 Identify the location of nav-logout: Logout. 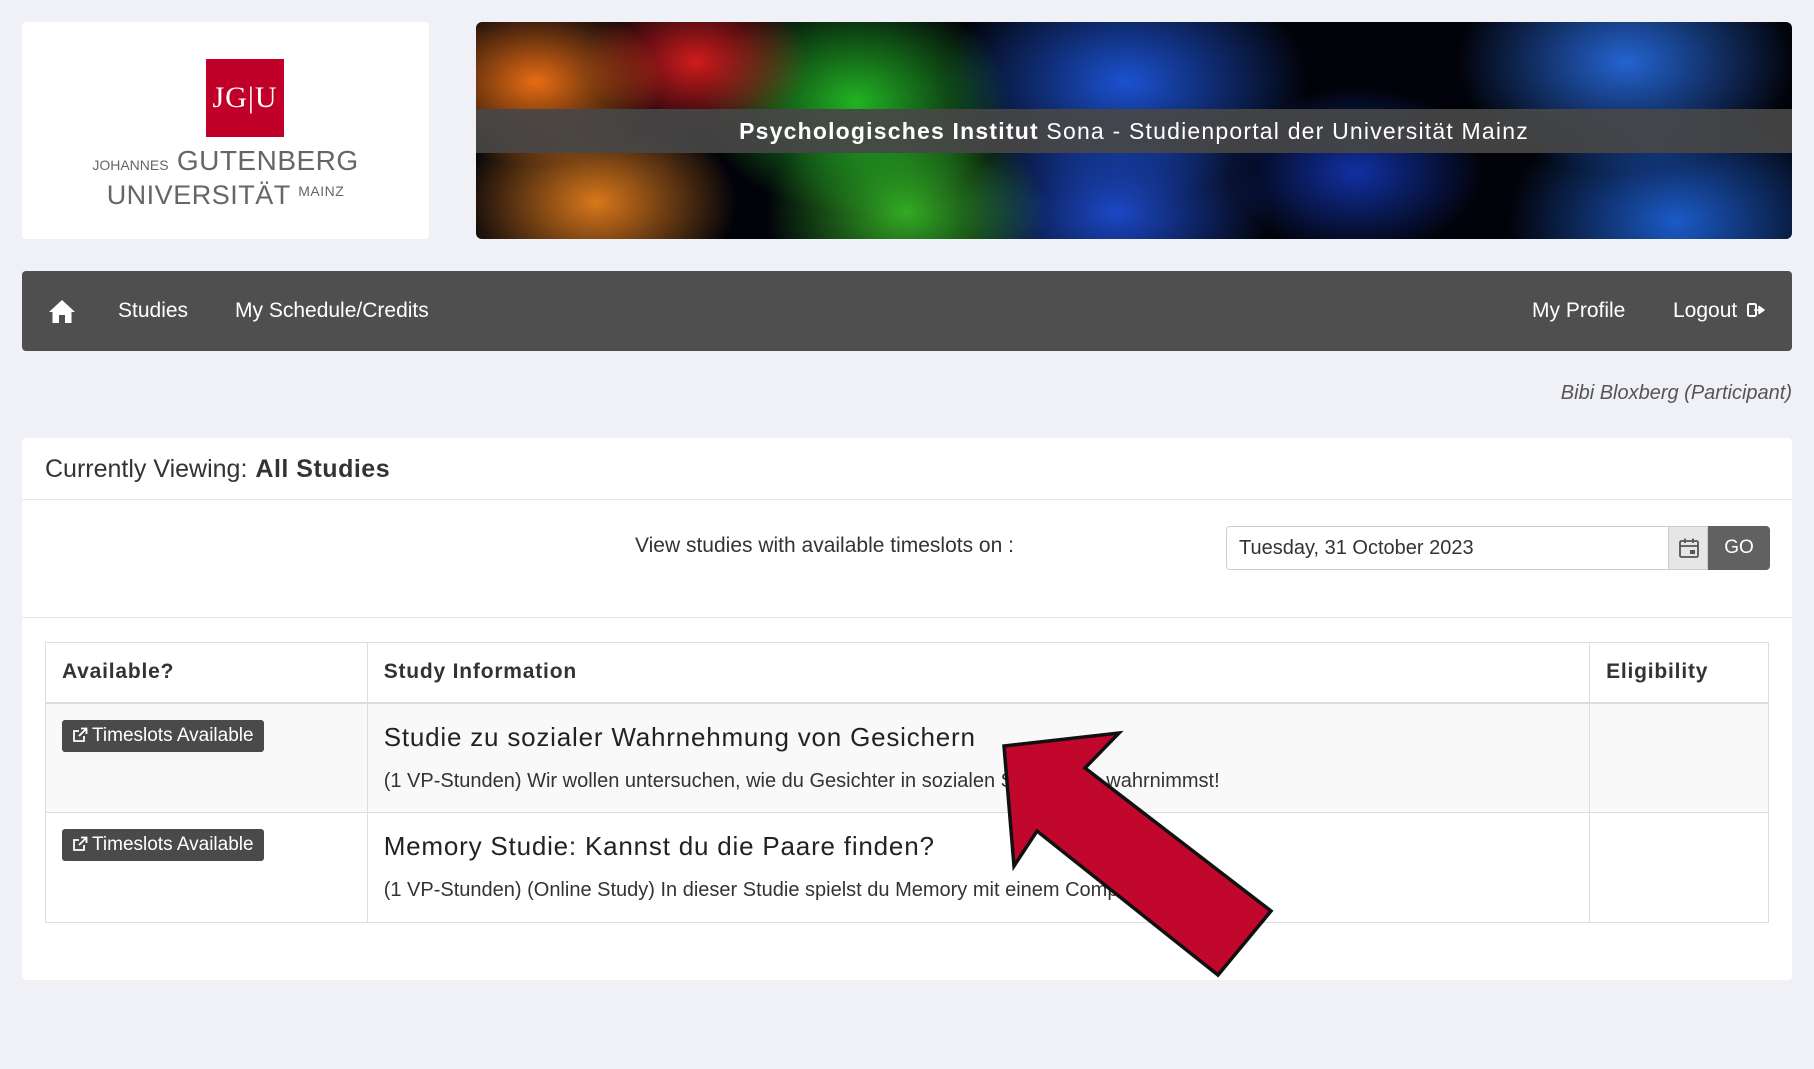
(1719, 311).